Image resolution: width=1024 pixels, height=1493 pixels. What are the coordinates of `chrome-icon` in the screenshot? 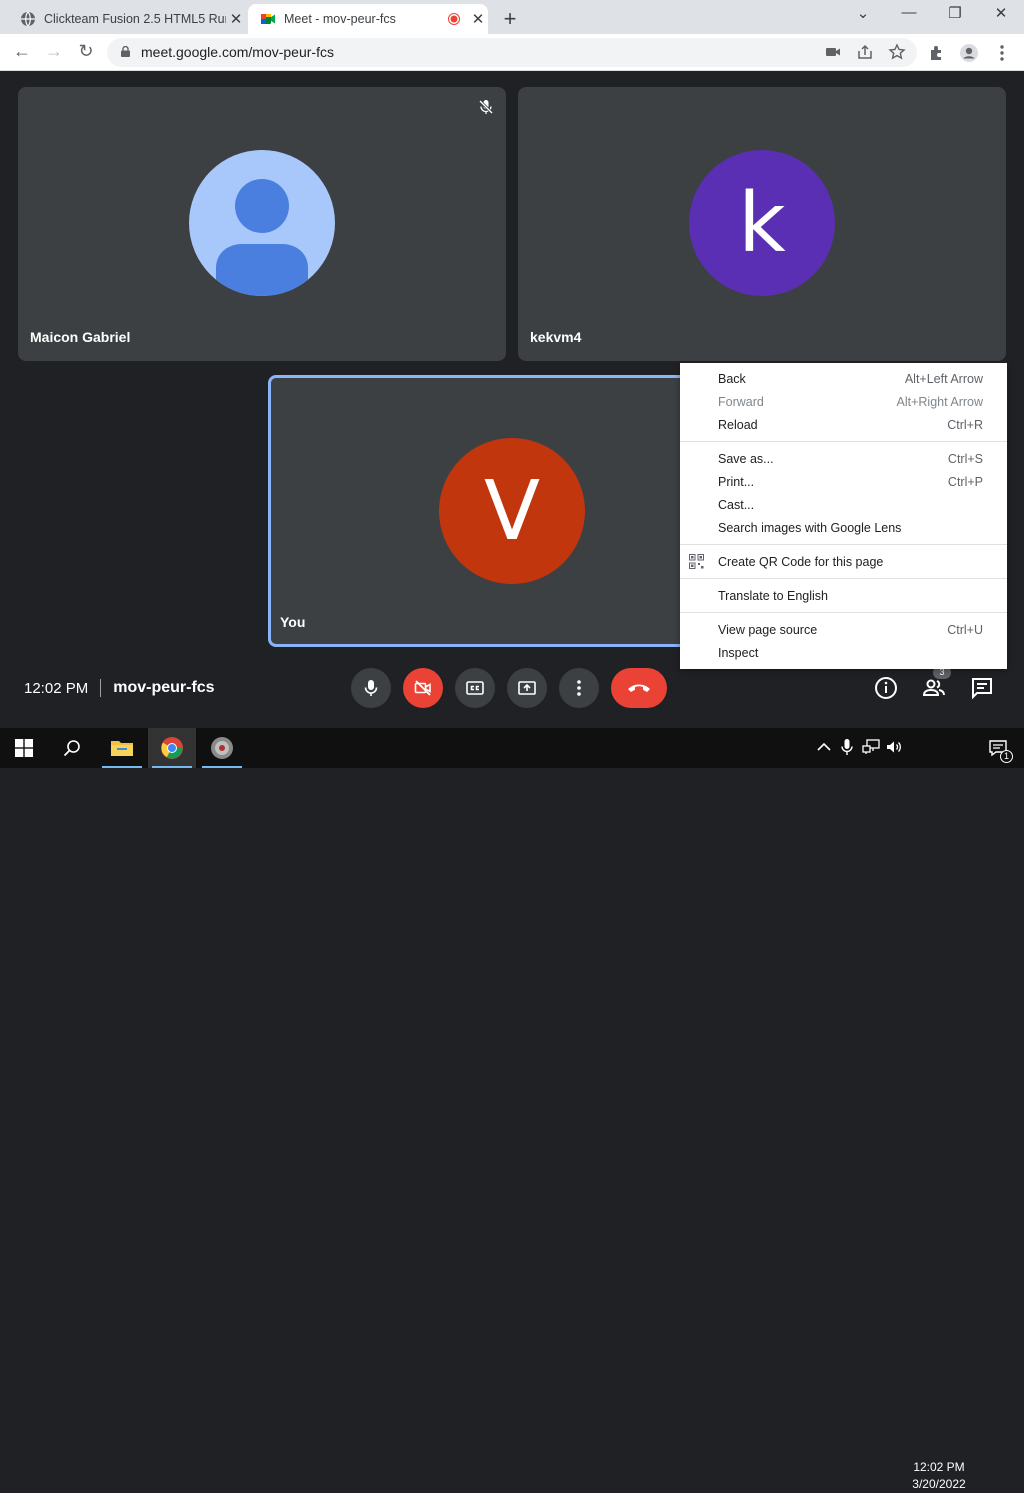 It's located at (172, 748).